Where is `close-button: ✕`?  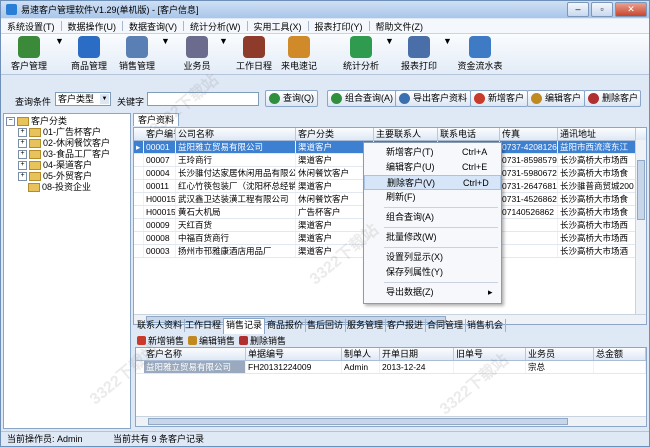 close-button: ✕ is located at coordinates (631, 9).